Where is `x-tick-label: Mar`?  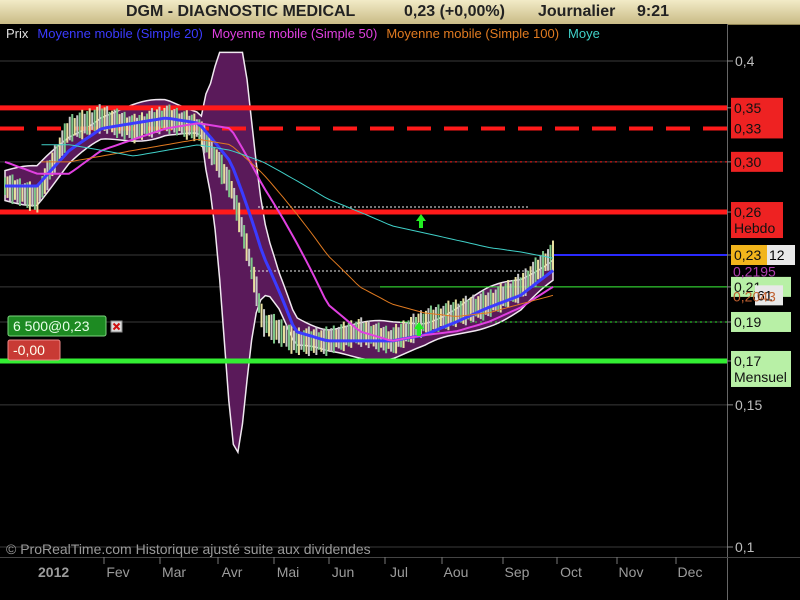 x-tick-label: Mar is located at coordinates (174, 572).